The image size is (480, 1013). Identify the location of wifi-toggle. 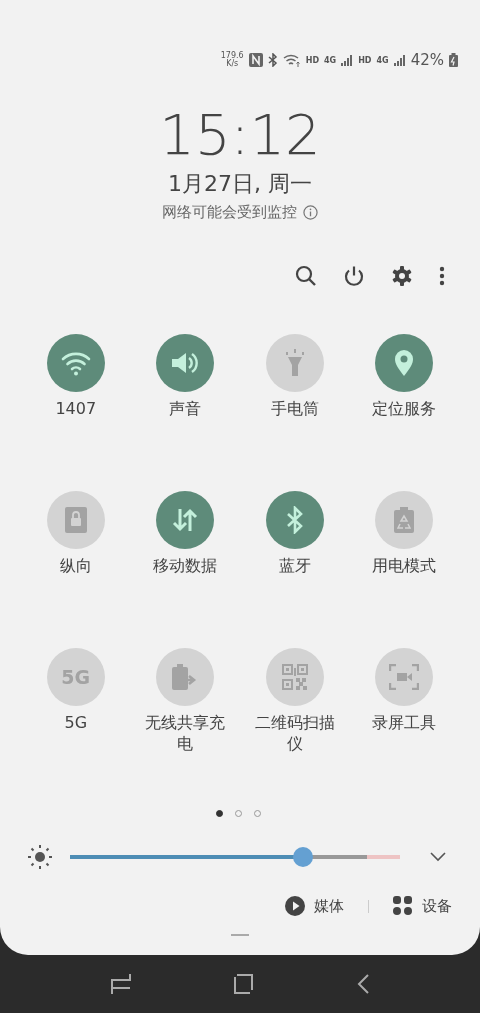
(75, 363).